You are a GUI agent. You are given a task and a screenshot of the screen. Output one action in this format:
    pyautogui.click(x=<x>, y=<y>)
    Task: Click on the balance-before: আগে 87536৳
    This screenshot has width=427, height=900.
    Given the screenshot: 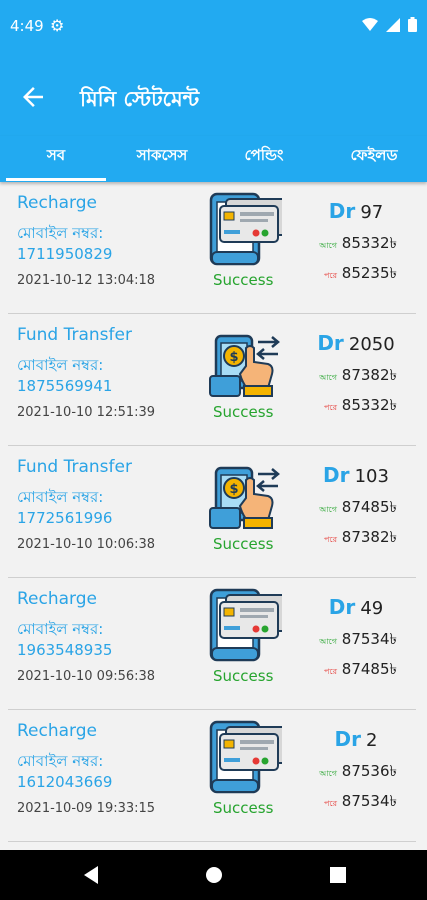 What is the action you would take?
    pyautogui.click(x=358, y=772)
    